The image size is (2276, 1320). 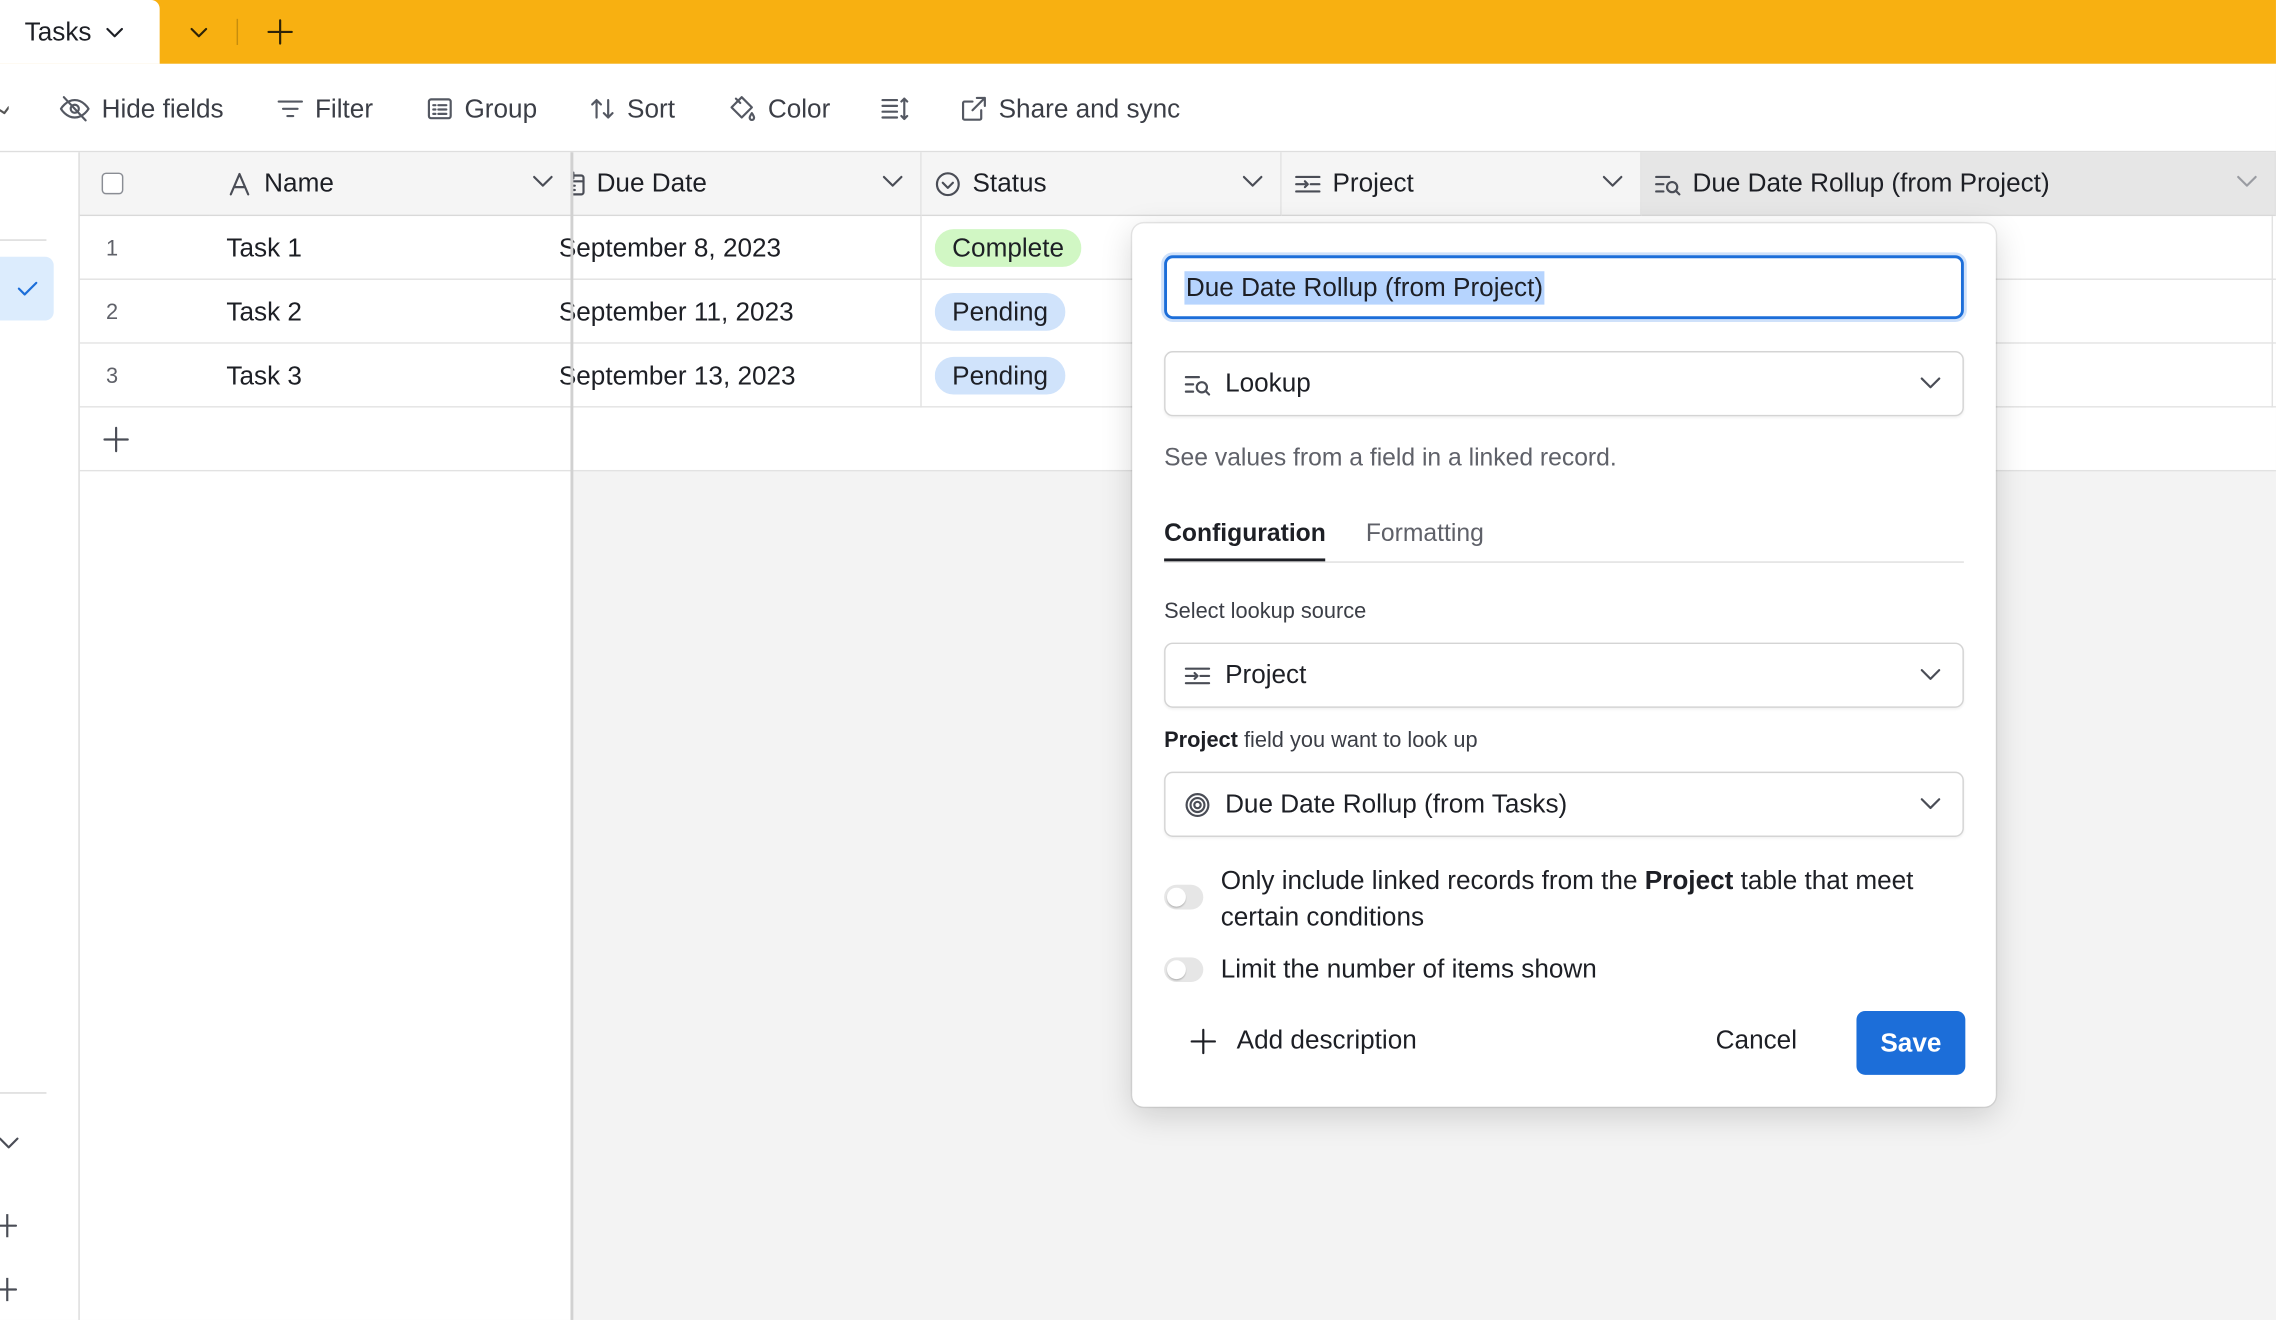 What do you see at coordinates (440, 109) in the screenshot?
I see `group-icon` at bounding box center [440, 109].